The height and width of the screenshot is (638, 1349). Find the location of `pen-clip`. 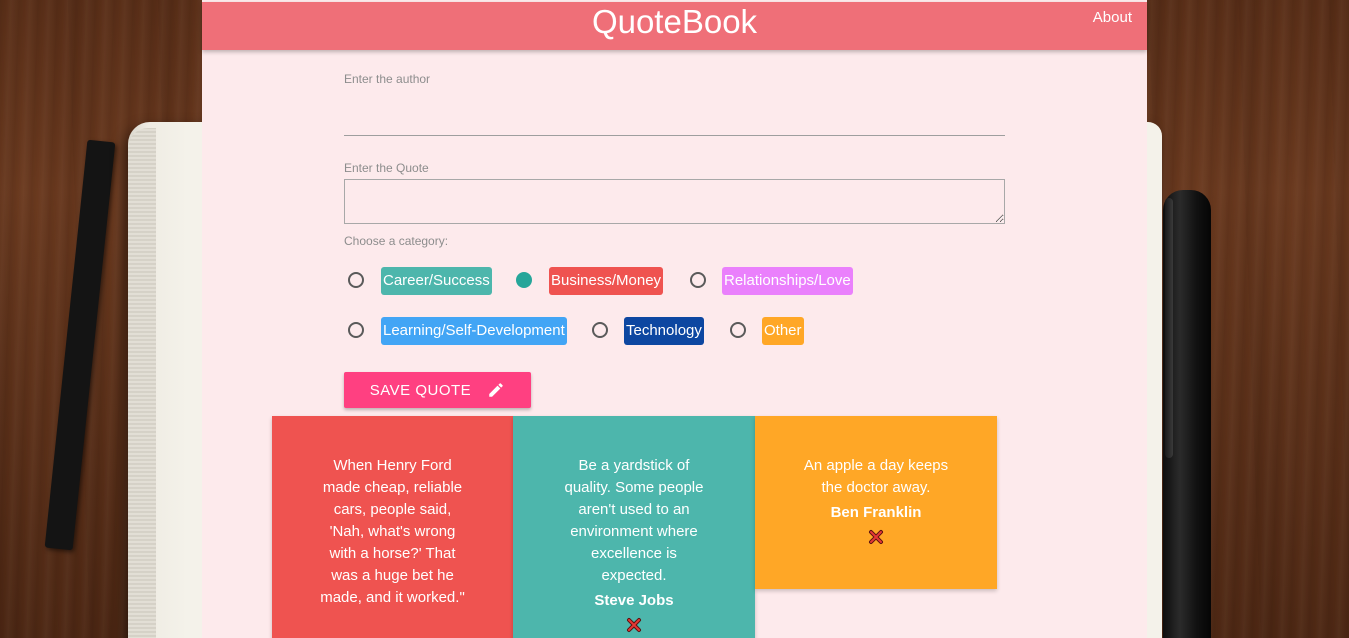

pen-clip is located at coordinates (1169, 328).